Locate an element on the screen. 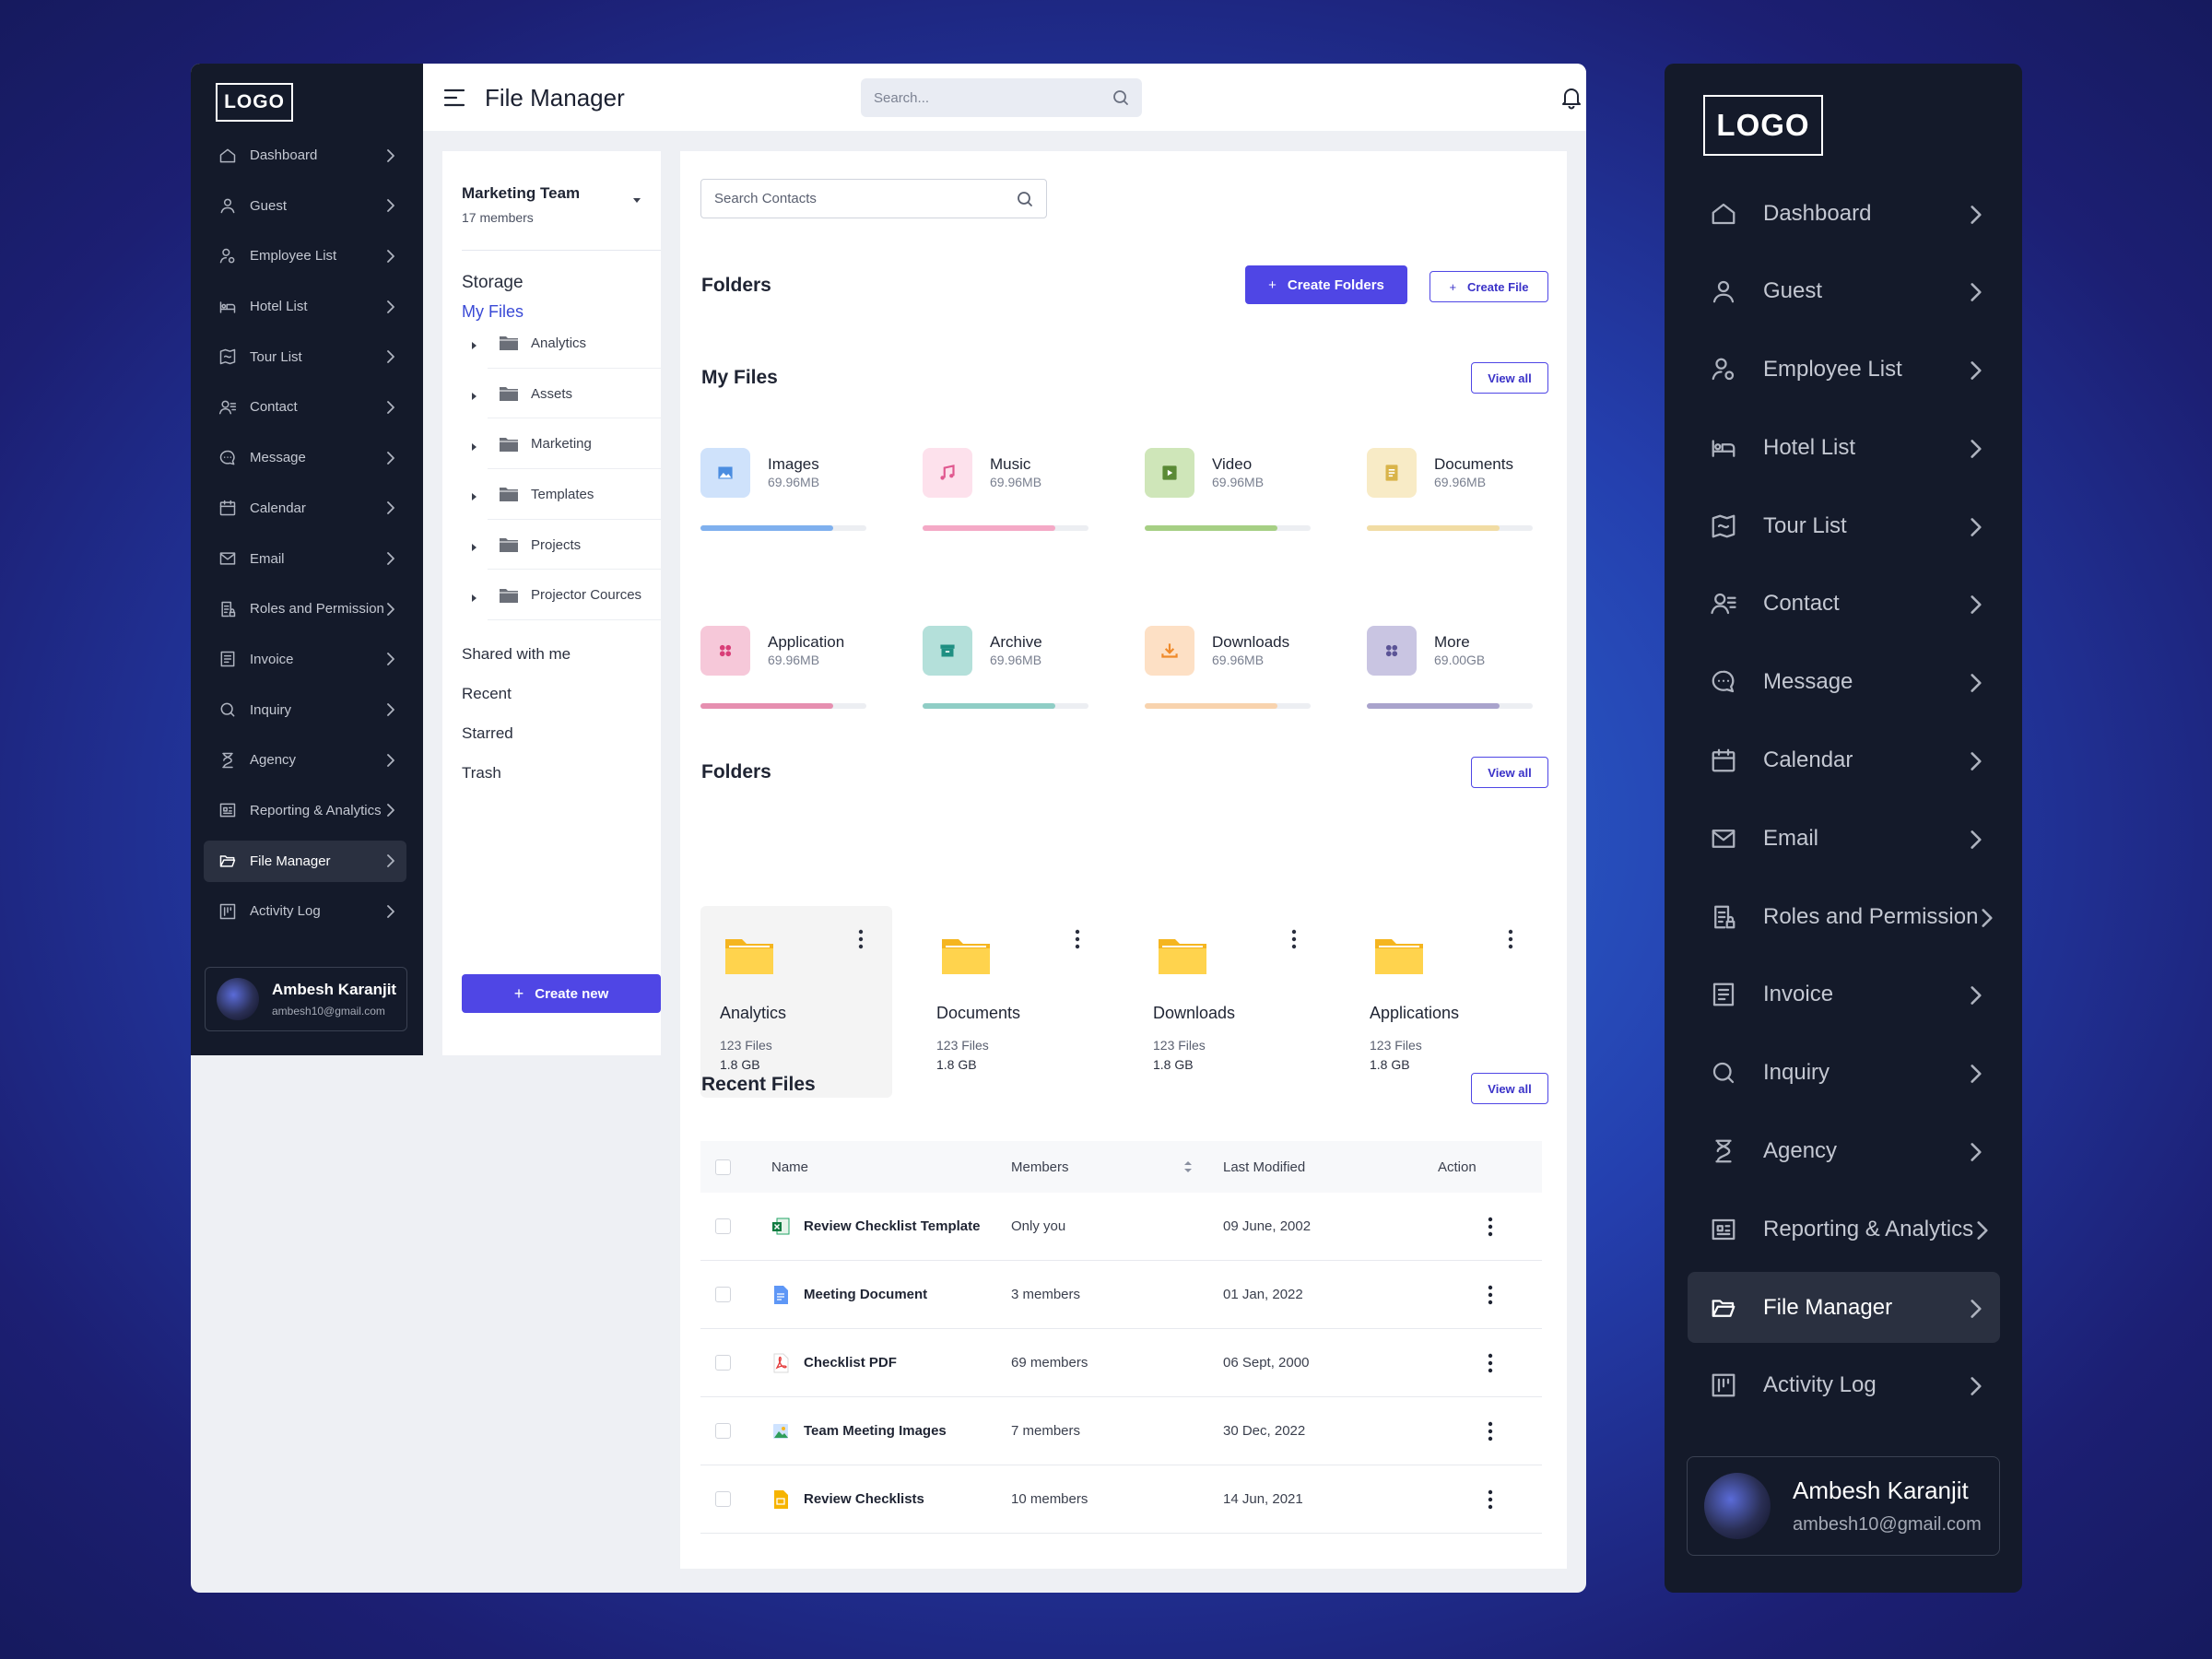 The width and height of the screenshot is (2212, 1659). sidebar-big-item-guest: Guest is located at coordinates (1844, 291).